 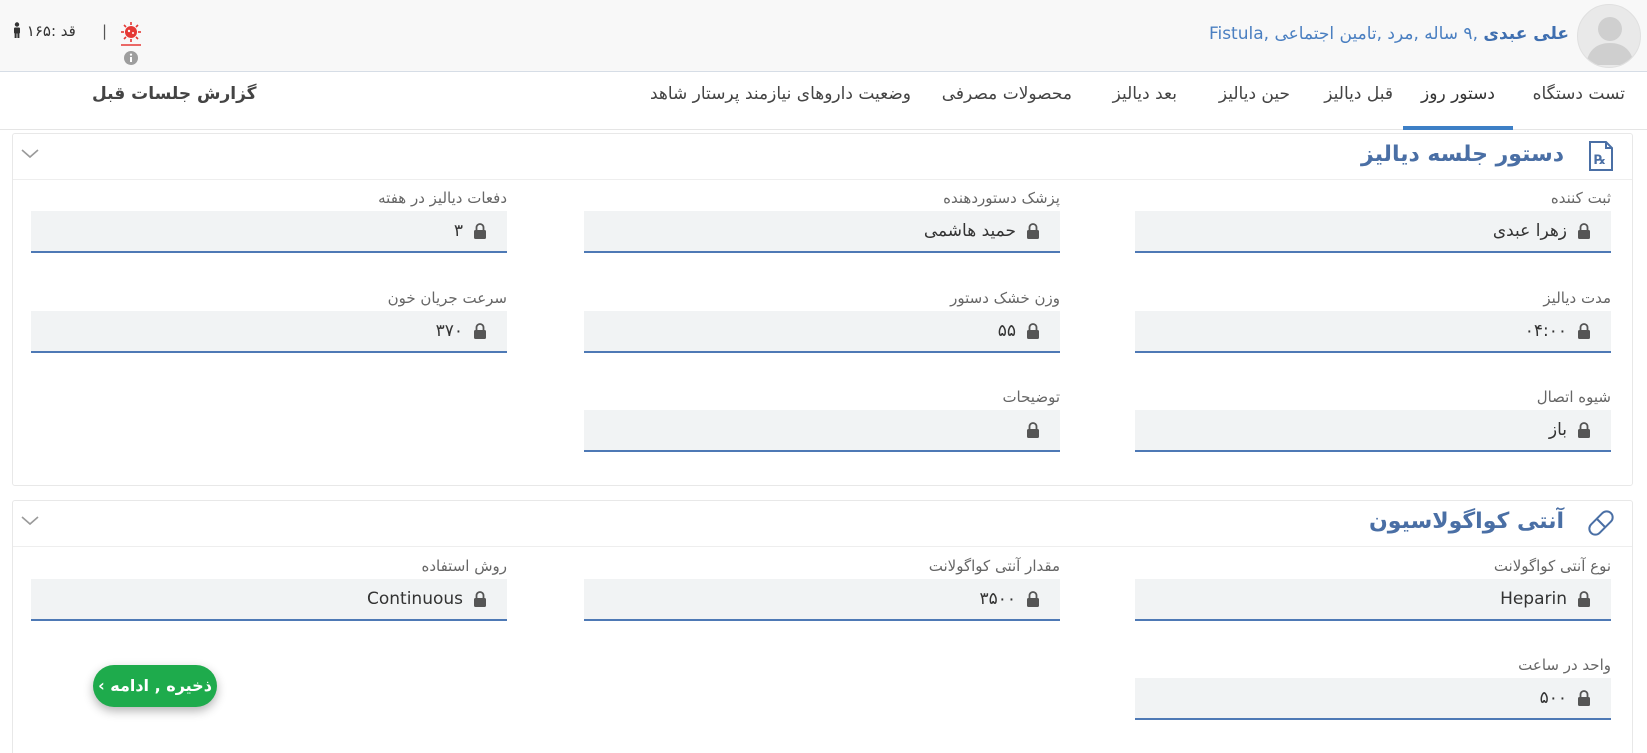 What do you see at coordinates (1458, 107) in the screenshot?
I see `tab-daily-order: دستور روز` at bounding box center [1458, 107].